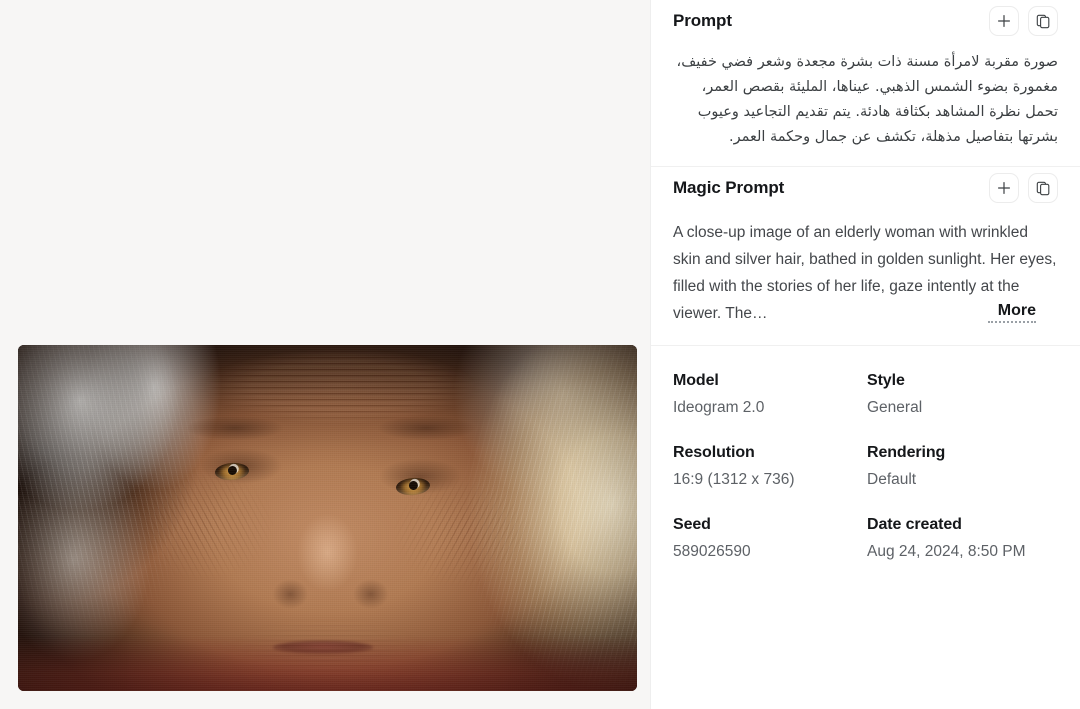 The image size is (1080, 709). What do you see at coordinates (702, 20) in the screenshot?
I see `prompt-title: Prompt` at bounding box center [702, 20].